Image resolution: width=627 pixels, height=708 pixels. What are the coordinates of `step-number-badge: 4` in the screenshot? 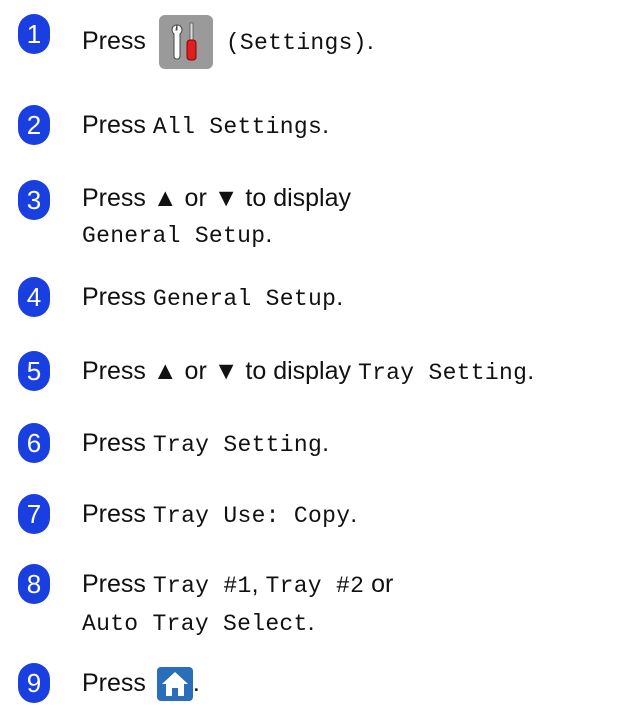 It's located at (34, 297).